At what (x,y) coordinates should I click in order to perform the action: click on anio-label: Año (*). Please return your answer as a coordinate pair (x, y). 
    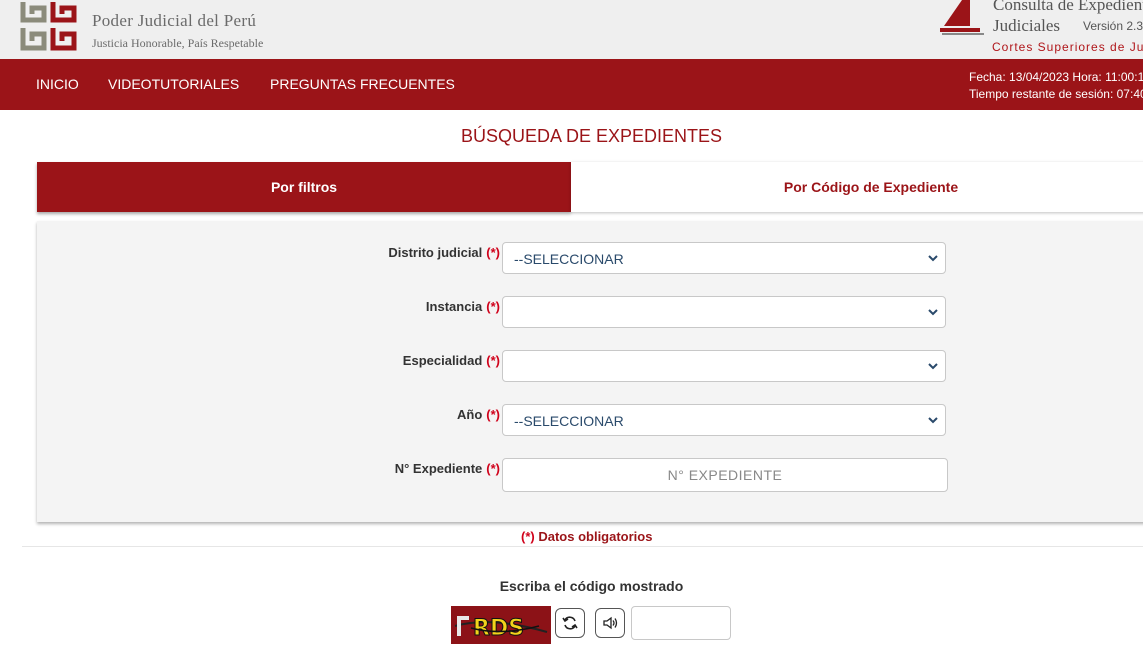
    Looking at the image, I should click on (478, 414).